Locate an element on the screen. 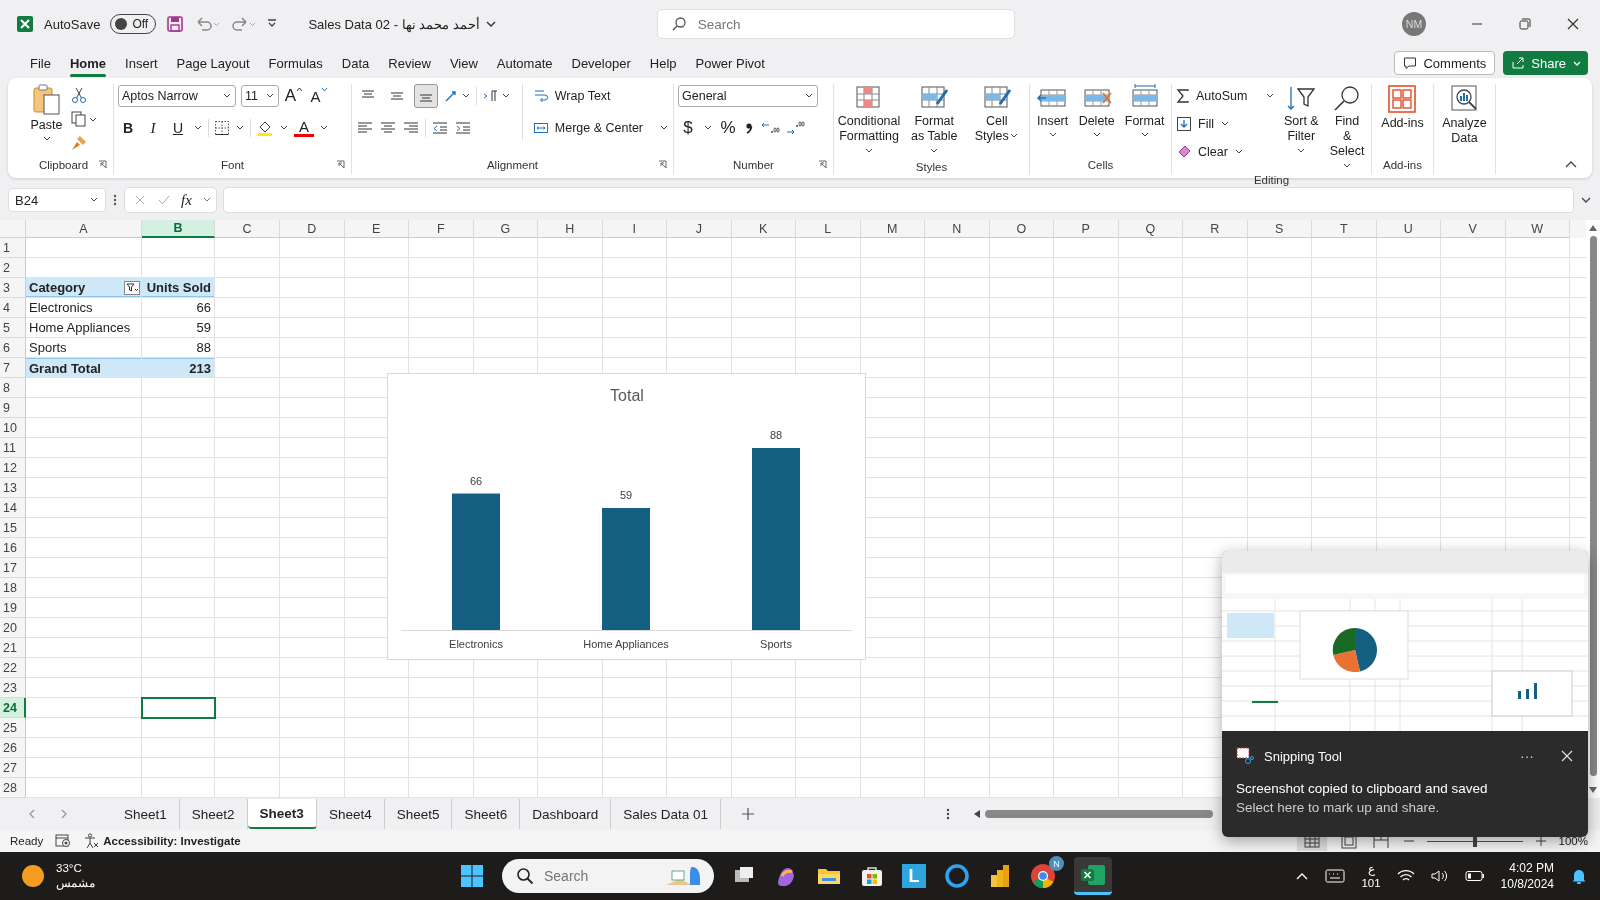 The width and height of the screenshot is (1600, 900). merge-center-button: Merge & Center is located at coordinates (600, 128).